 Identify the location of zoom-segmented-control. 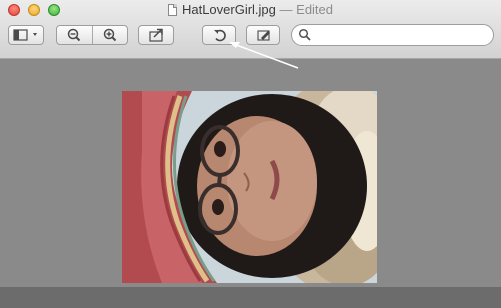
(92, 35).